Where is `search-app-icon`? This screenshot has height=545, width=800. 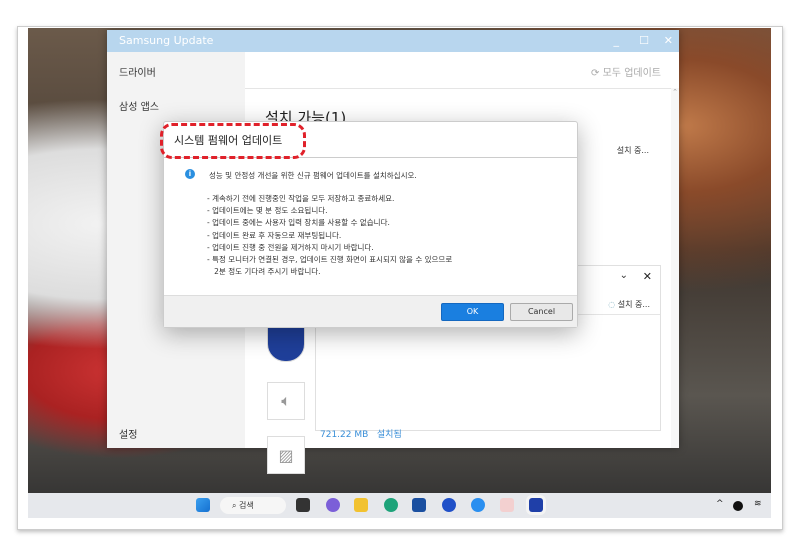 search-app-icon is located at coordinates (449, 505).